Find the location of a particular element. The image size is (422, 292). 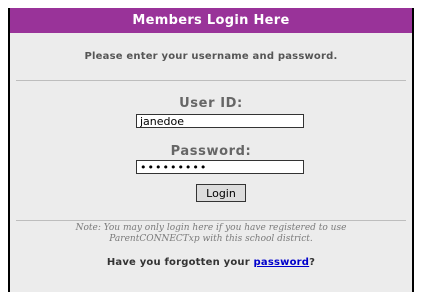

login-title: Members Login Here is located at coordinates (211, 20).